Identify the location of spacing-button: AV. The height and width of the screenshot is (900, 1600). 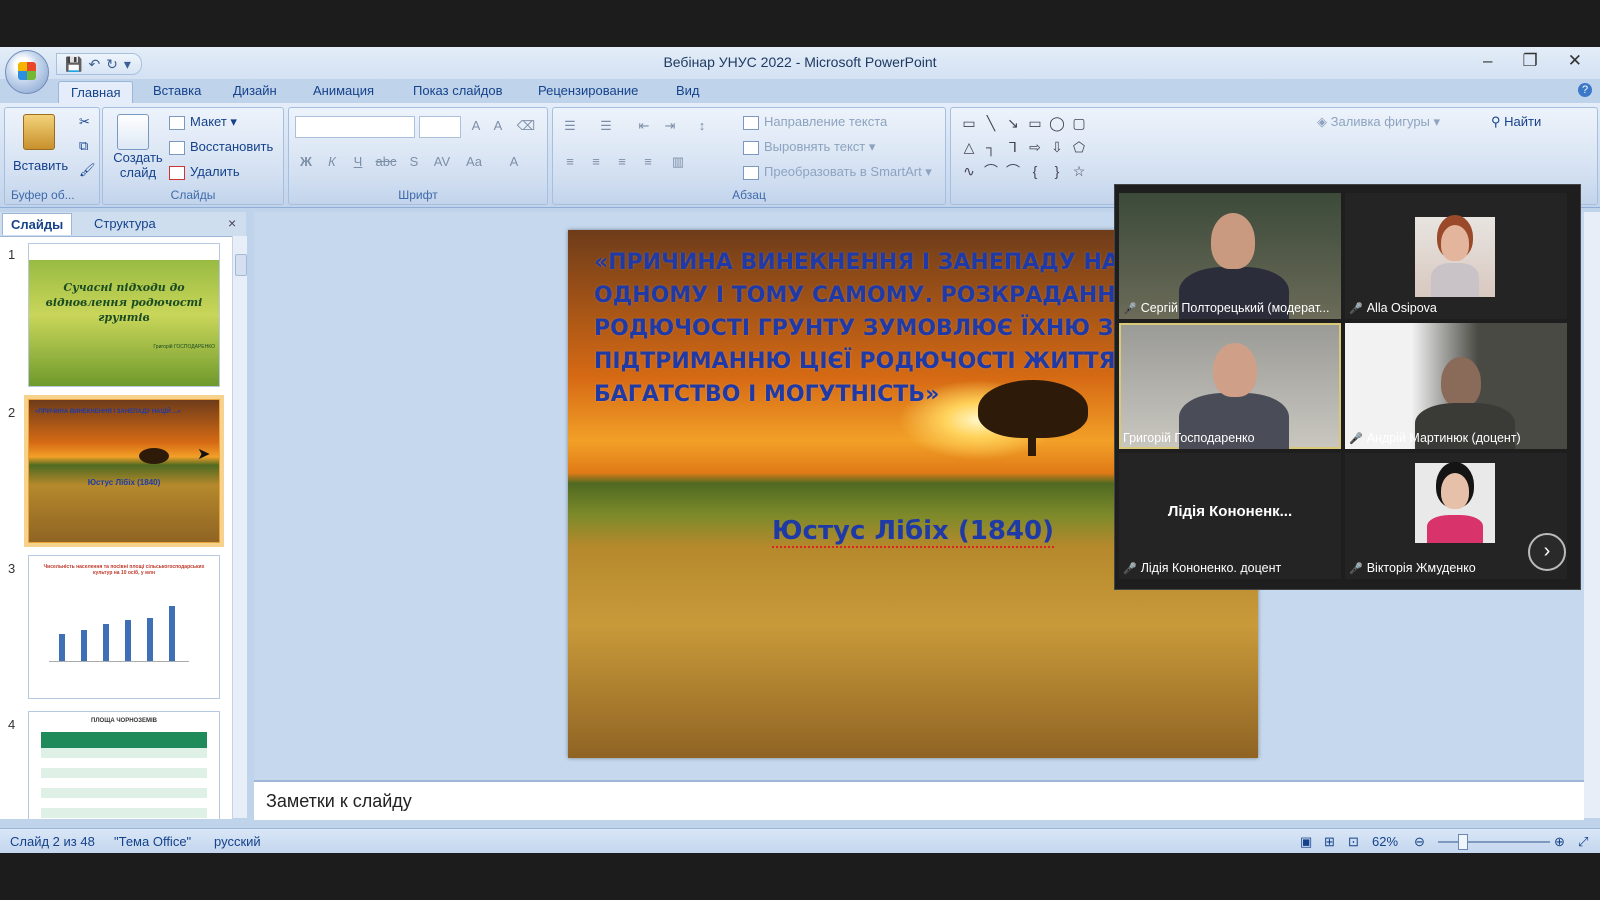
(442, 162).